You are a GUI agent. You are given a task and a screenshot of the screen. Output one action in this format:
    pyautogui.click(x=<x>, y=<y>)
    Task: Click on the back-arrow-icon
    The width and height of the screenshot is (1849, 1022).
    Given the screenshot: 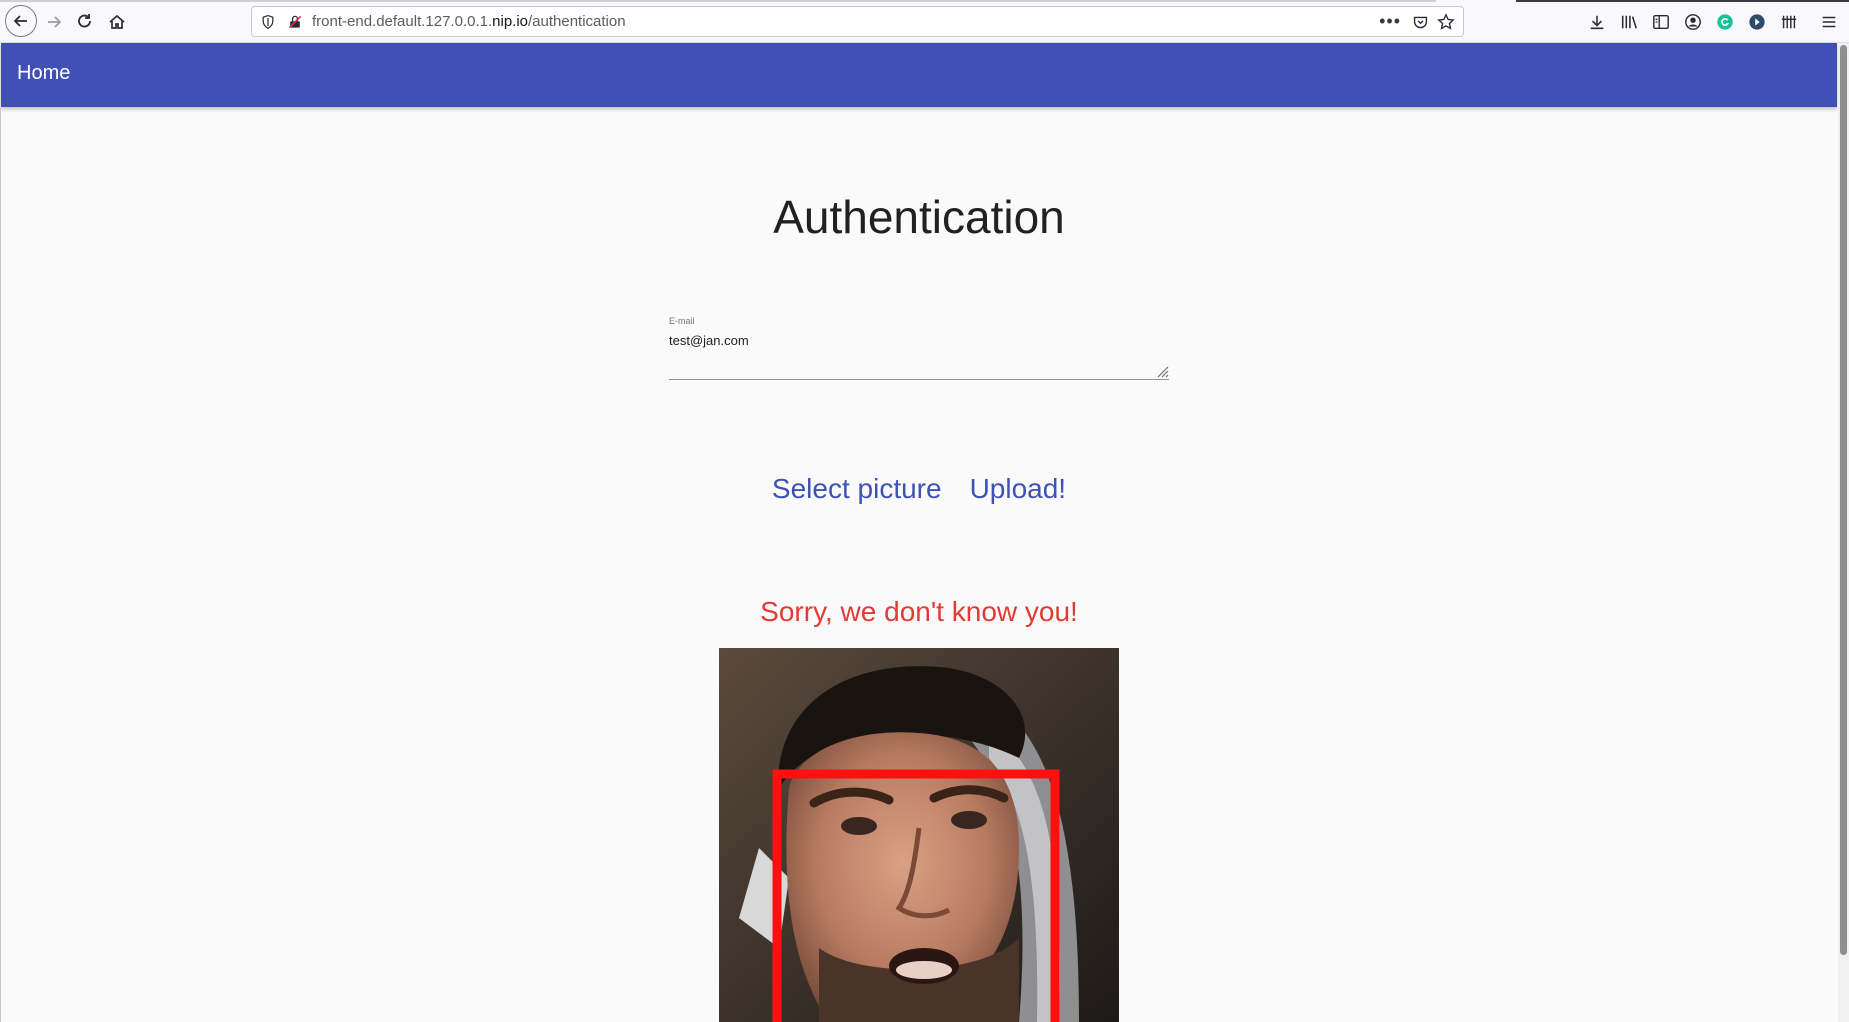 What is the action you would take?
    pyautogui.click(x=20, y=21)
    